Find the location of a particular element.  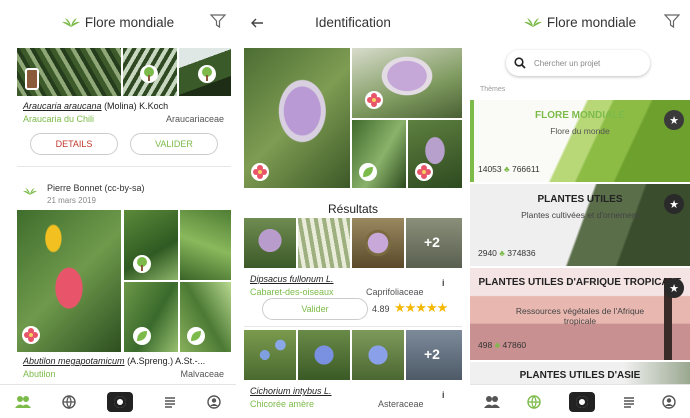

header: Flore mondiale is located at coordinates (580, 22).